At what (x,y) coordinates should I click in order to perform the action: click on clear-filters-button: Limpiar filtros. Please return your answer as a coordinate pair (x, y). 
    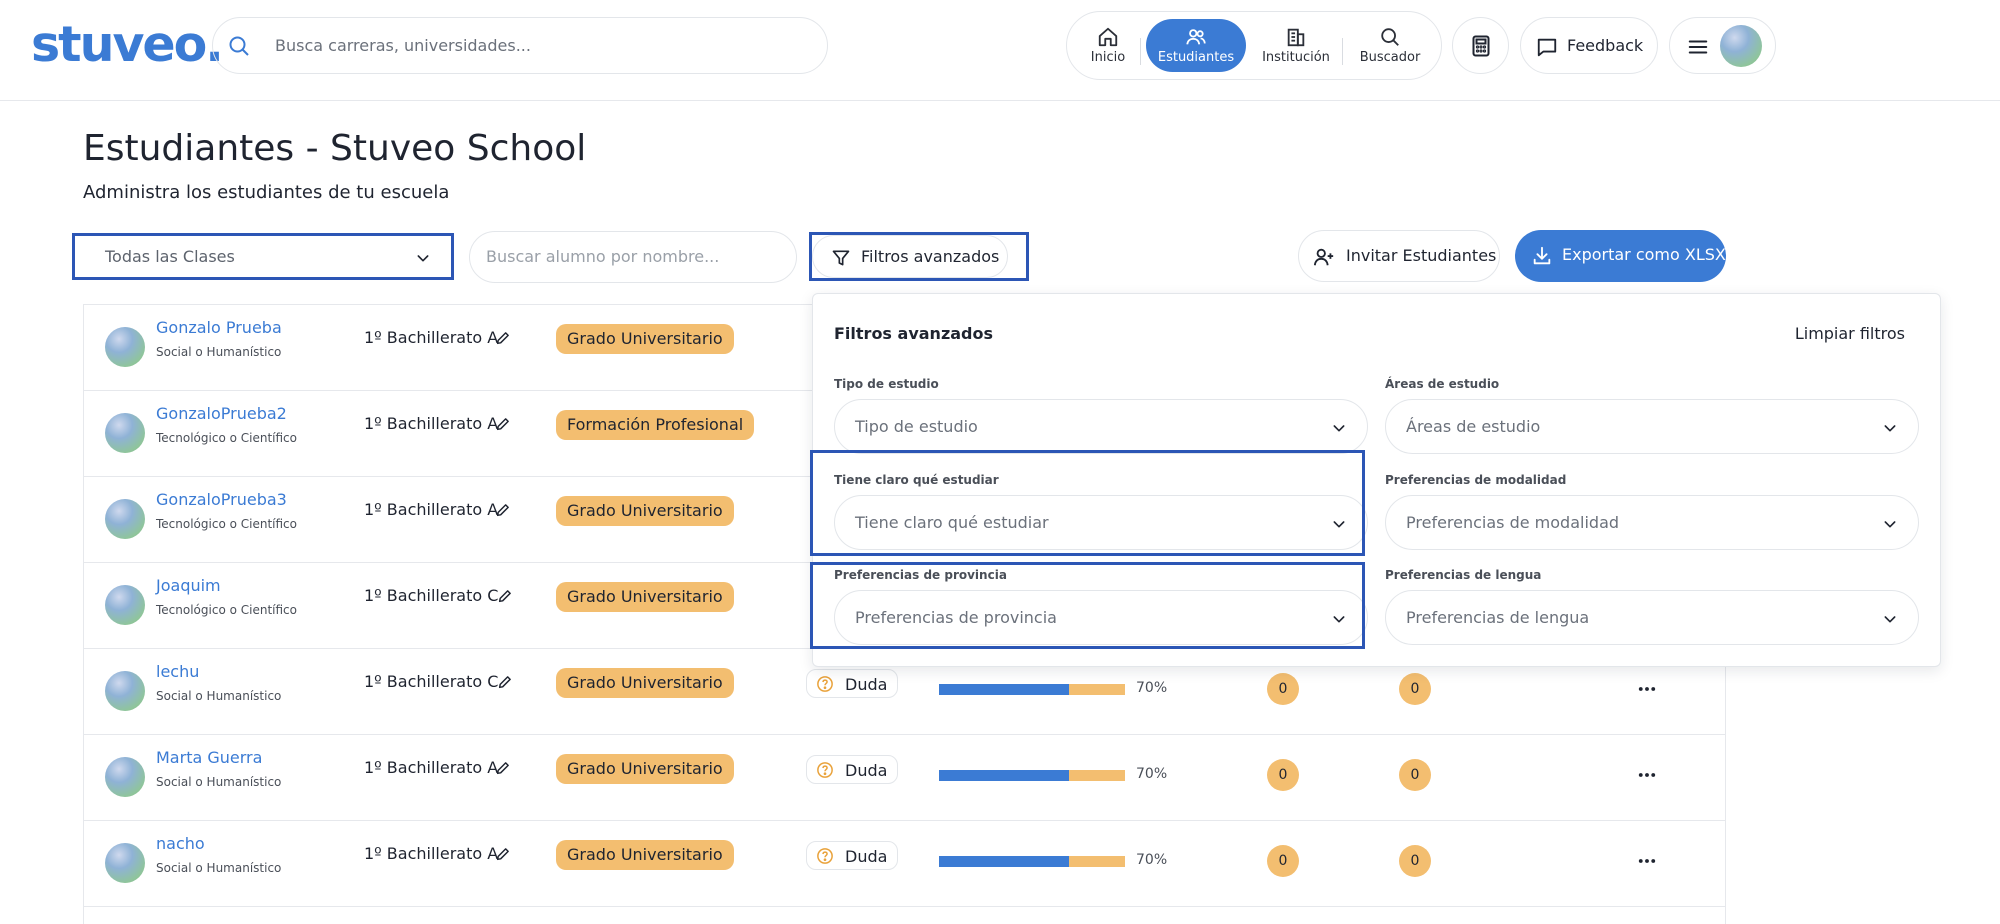
    Looking at the image, I should click on (1850, 333).